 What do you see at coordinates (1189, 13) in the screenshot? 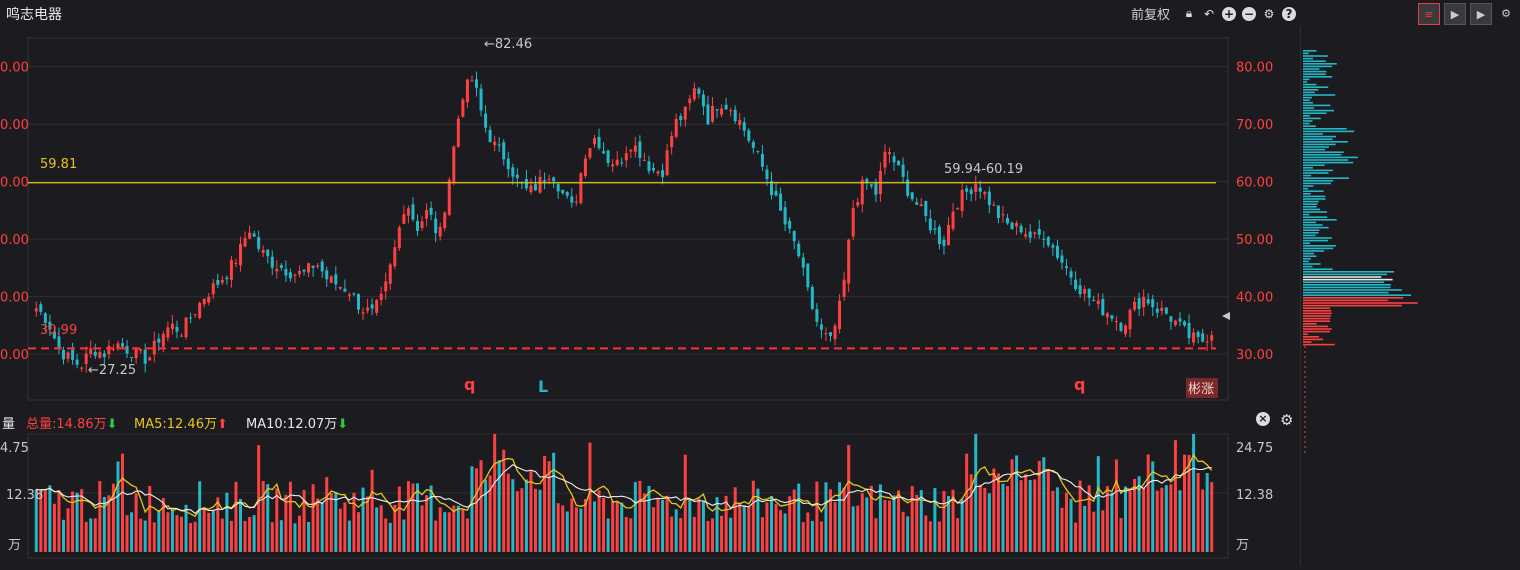
I see `lock-icon: 🔒︎` at bounding box center [1189, 13].